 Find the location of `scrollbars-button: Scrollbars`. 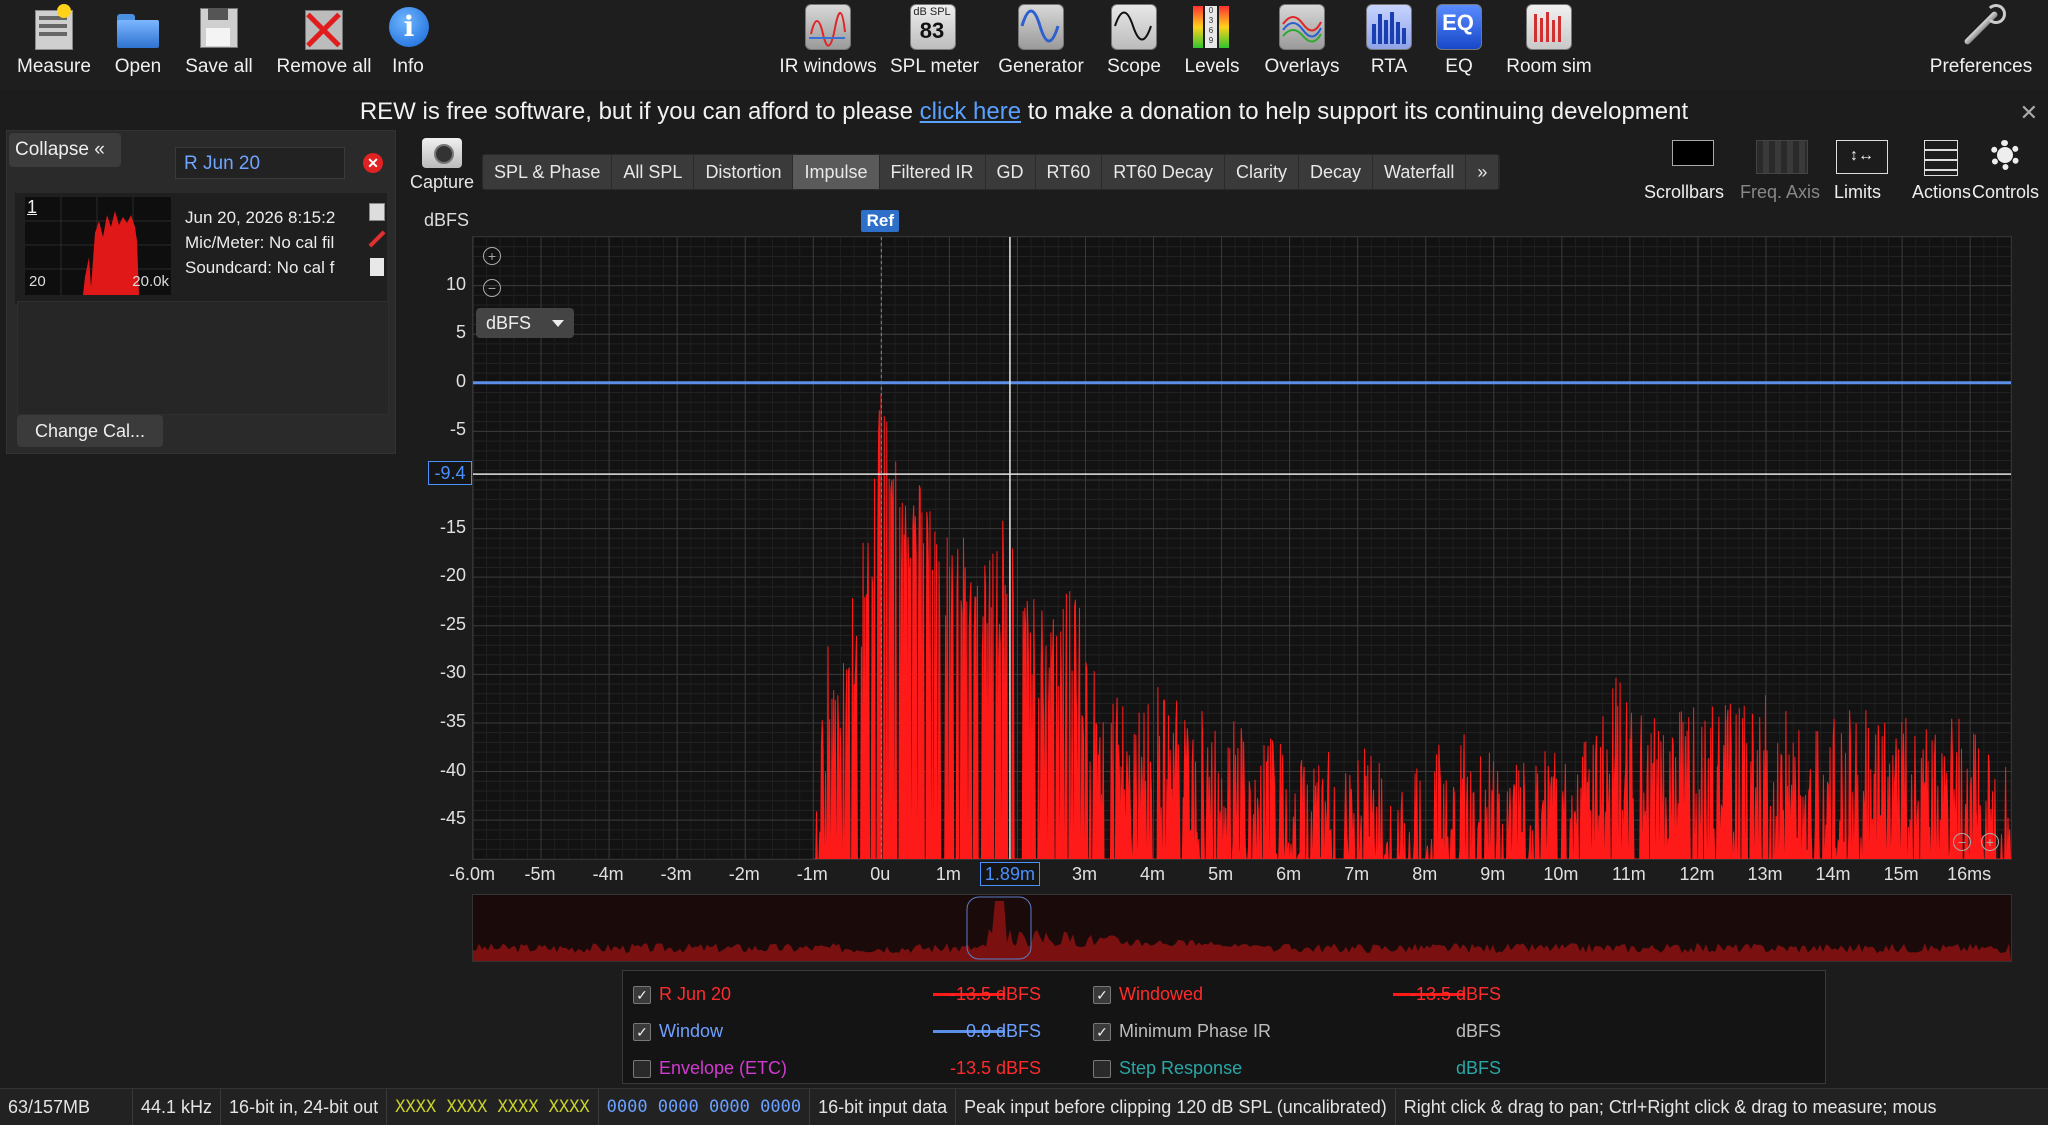

scrollbars-button: Scrollbars is located at coordinates (1684, 170).